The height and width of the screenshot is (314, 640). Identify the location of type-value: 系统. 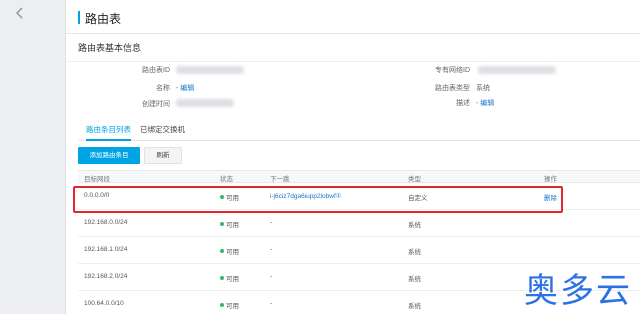
(483, 88).